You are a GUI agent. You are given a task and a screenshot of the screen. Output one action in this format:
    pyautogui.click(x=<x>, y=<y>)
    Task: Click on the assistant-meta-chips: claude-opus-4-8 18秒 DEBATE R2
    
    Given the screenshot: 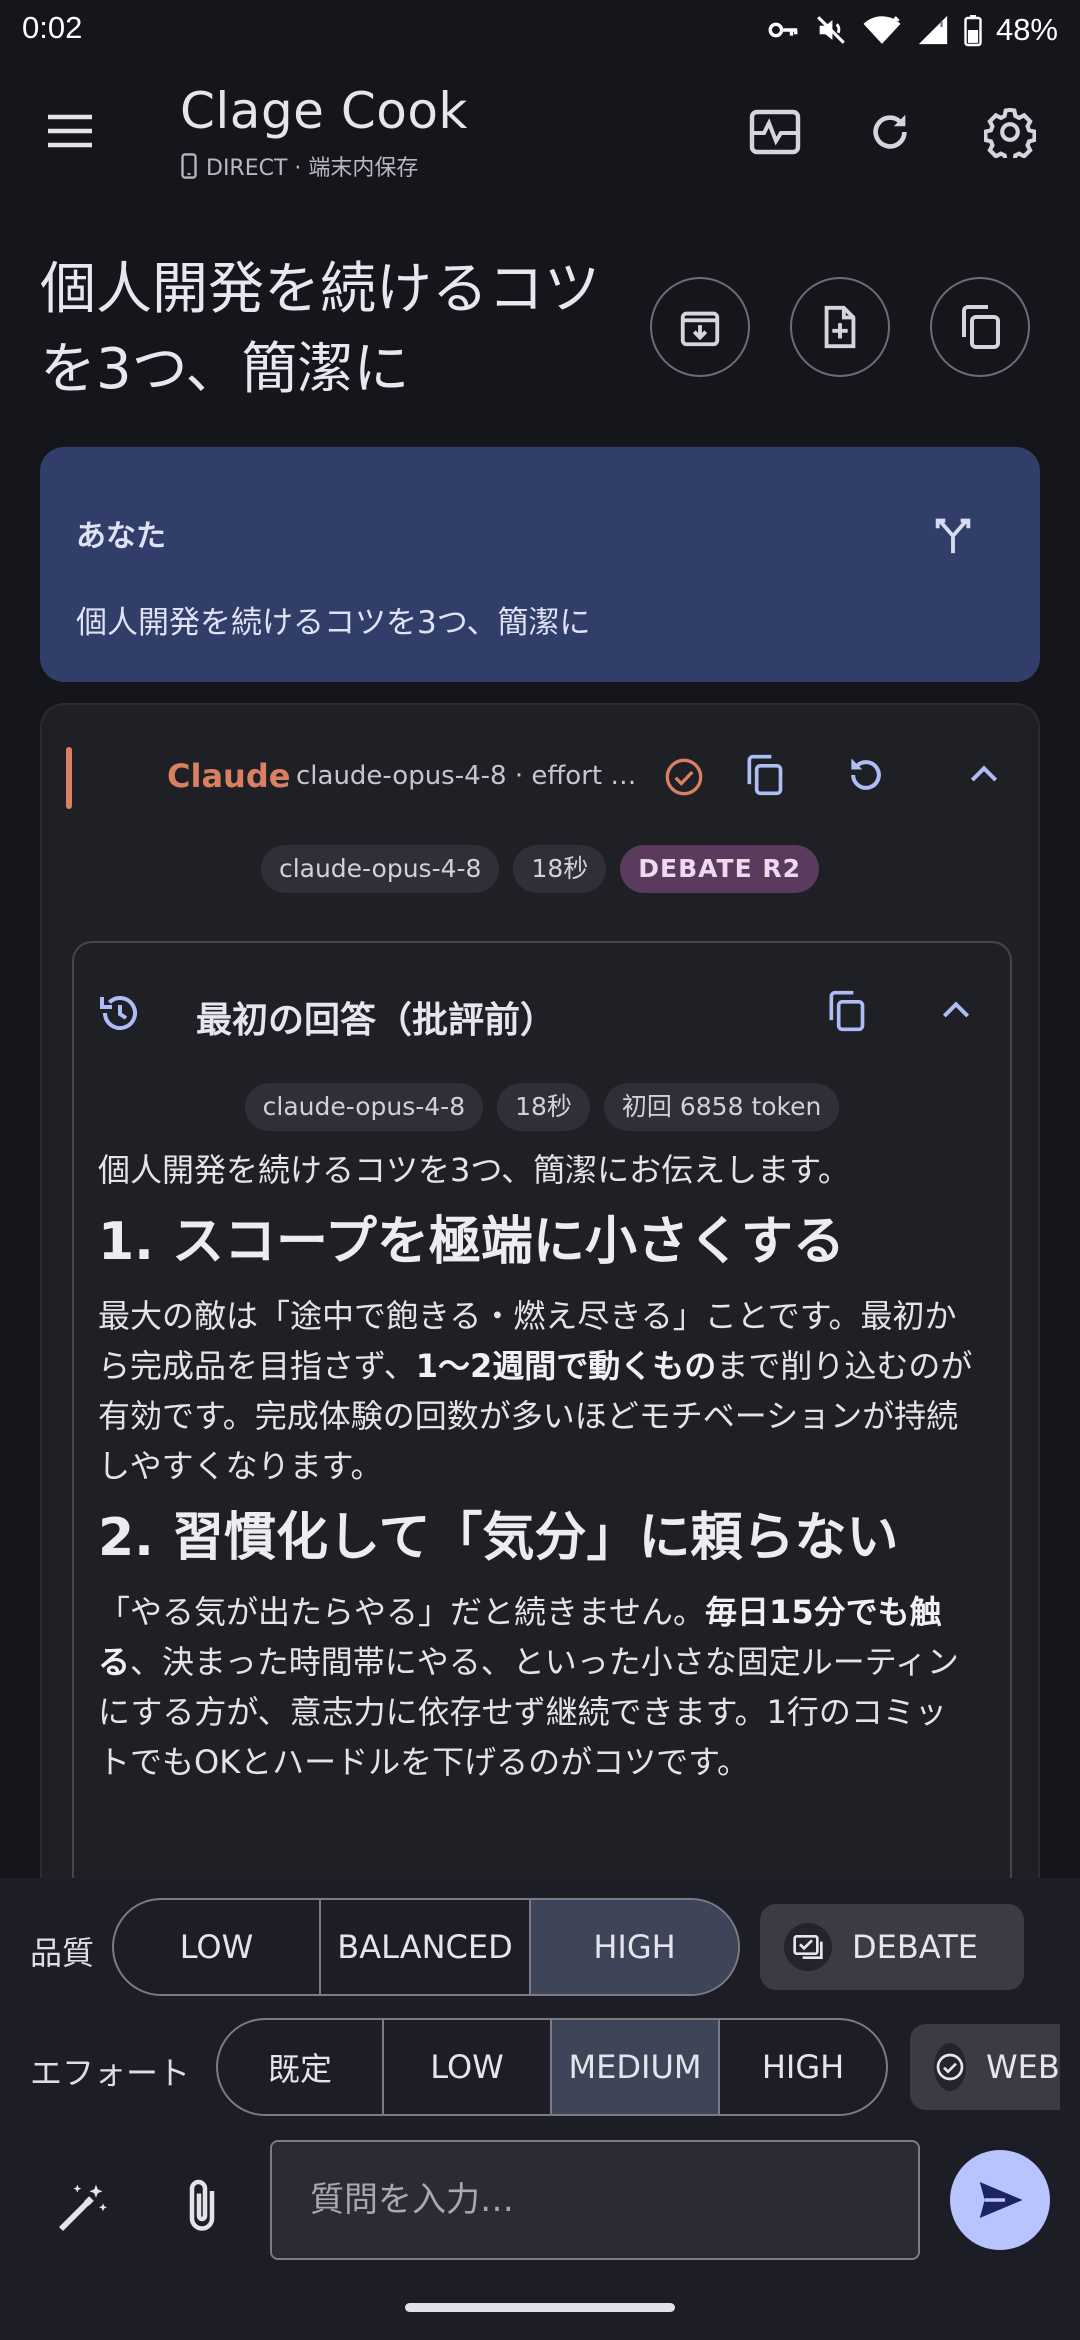 What is the action you would take?
    pyautogui.click(x=540, y=869)
    